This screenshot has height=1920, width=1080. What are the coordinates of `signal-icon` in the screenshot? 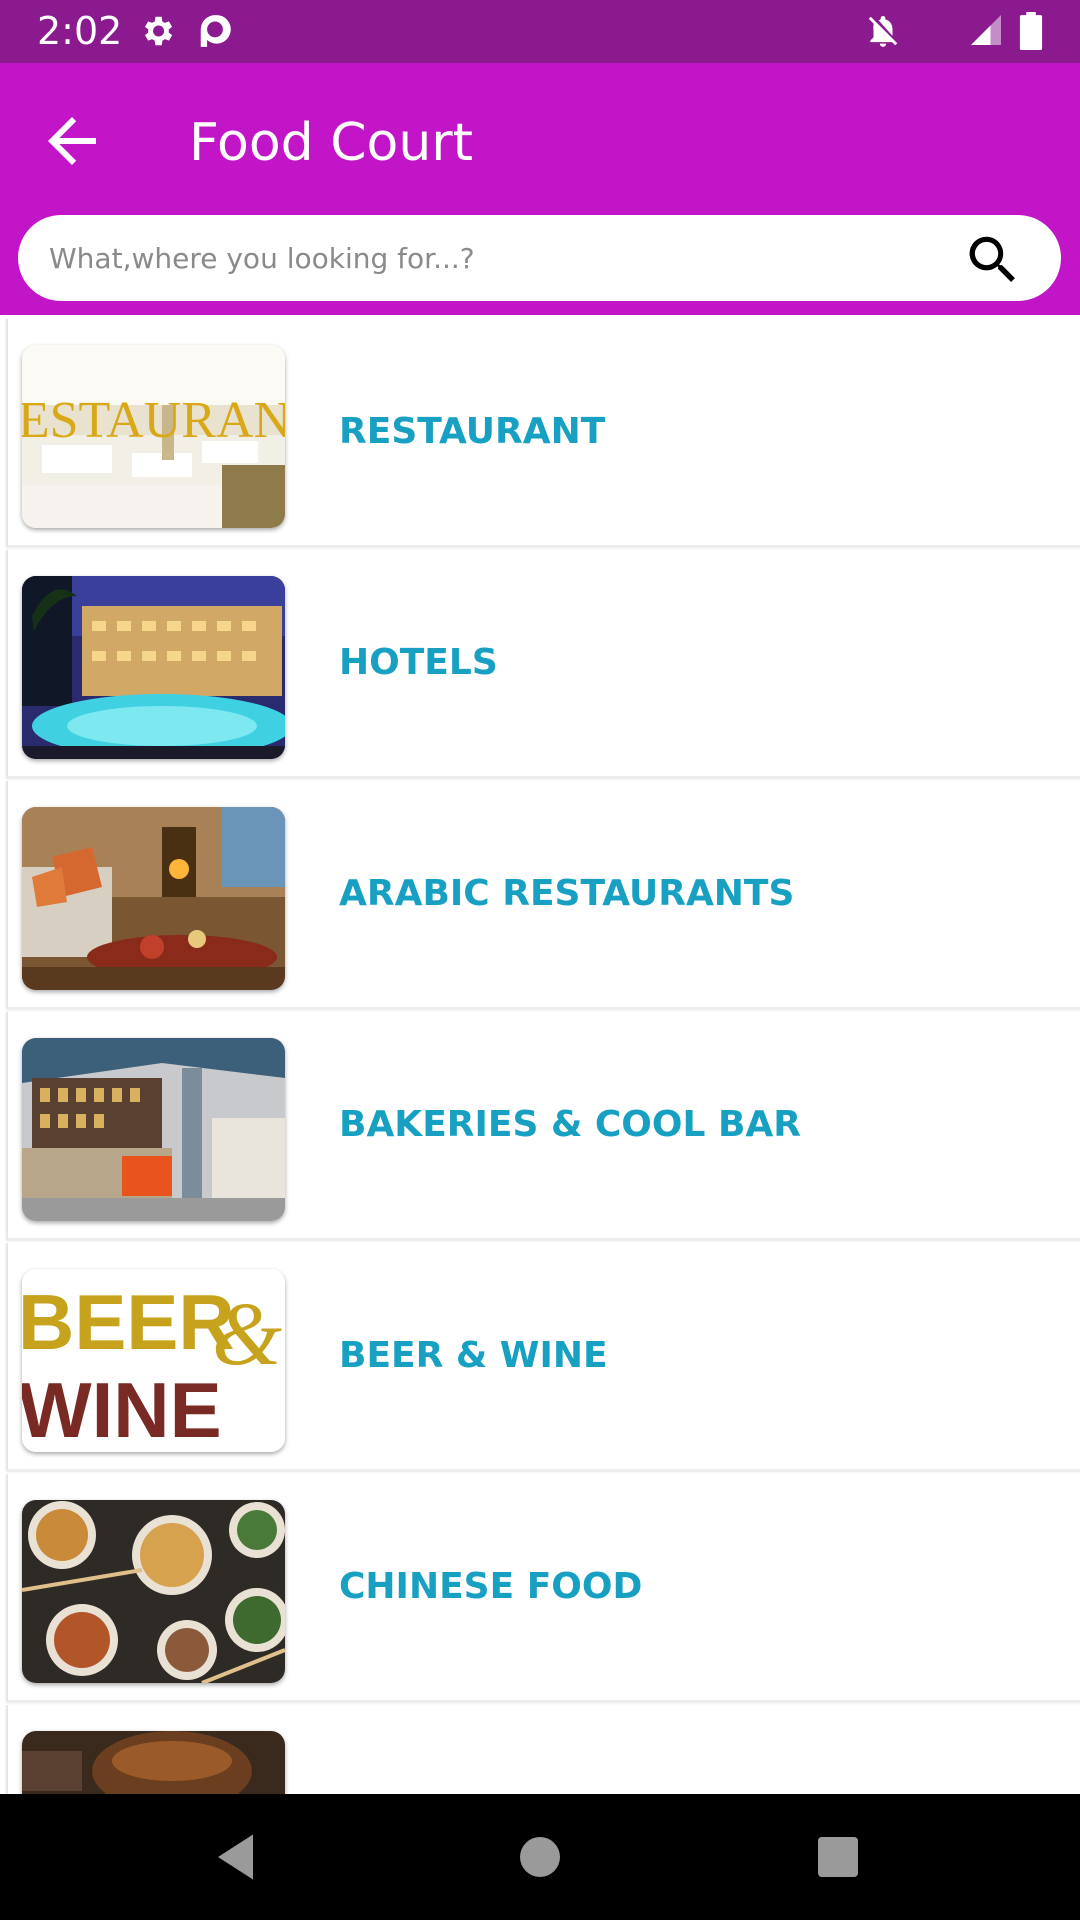 It's located at (986, 30).